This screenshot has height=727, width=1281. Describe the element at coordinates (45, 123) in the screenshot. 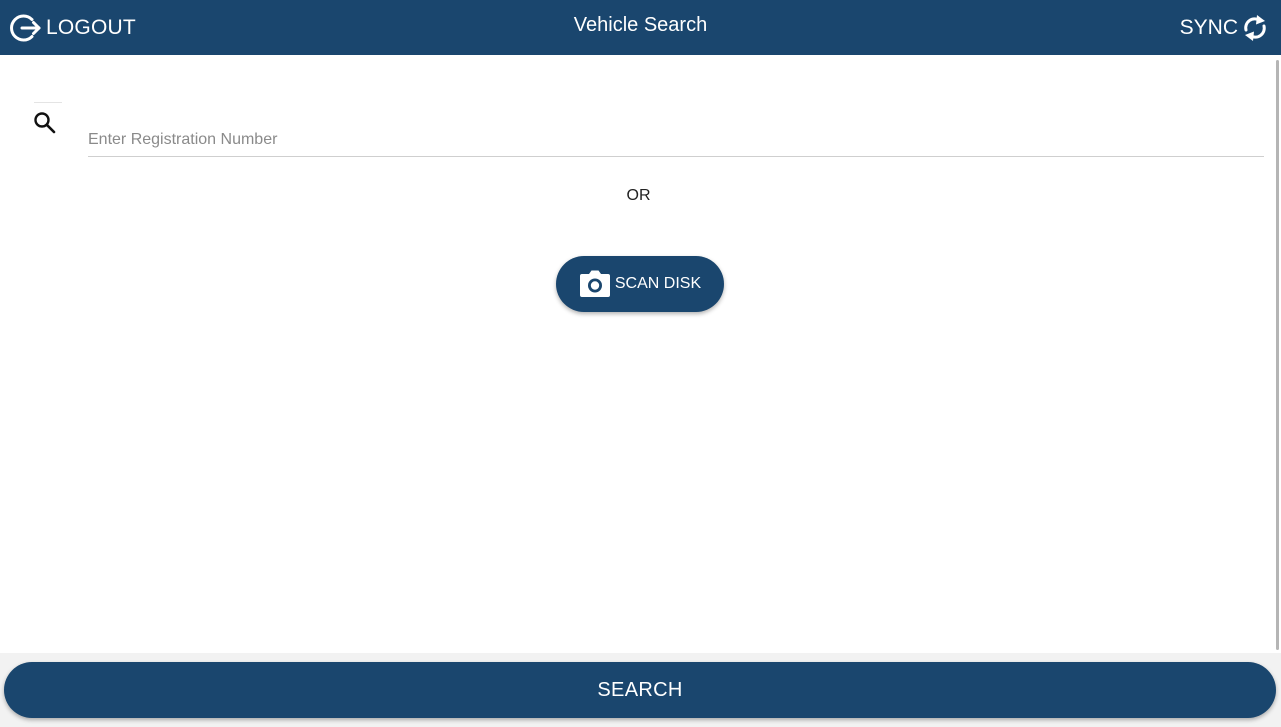

I see `search-icon` at that location.